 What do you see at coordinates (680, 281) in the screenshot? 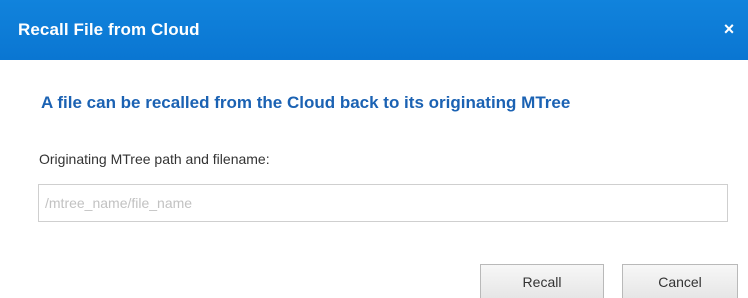
I see `cancel-button: Cancel` at bounding box center [680, 281].